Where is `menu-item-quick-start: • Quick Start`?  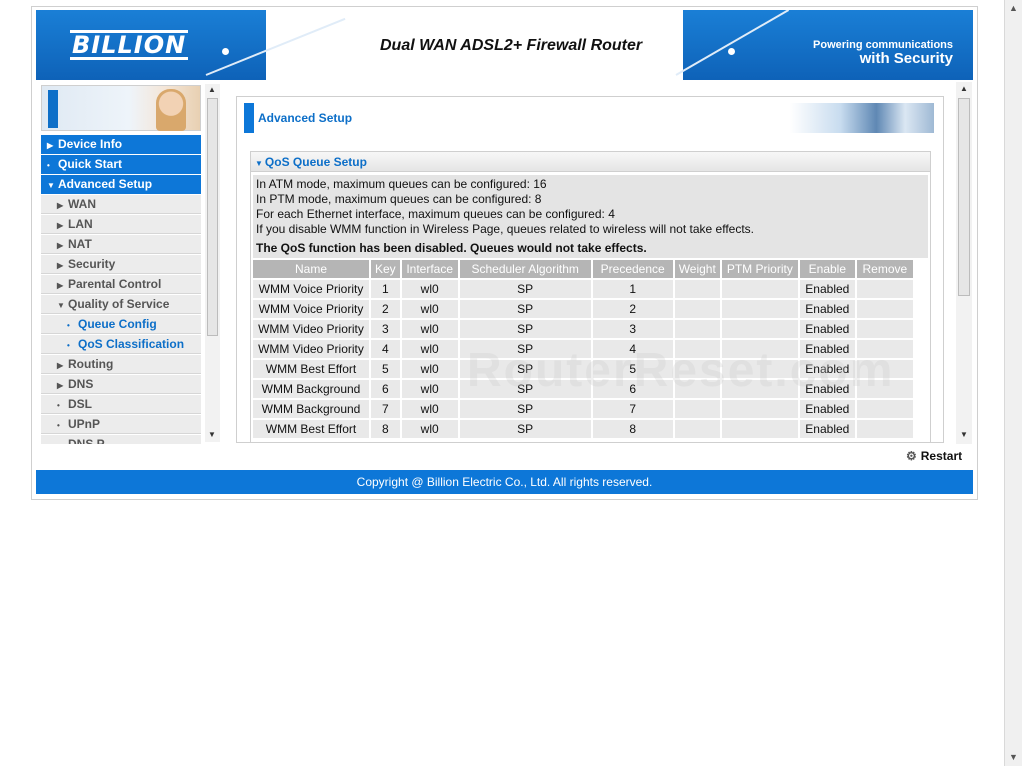 menu-item-quick-start: • Quick Start is located at coordinates (121, 164).